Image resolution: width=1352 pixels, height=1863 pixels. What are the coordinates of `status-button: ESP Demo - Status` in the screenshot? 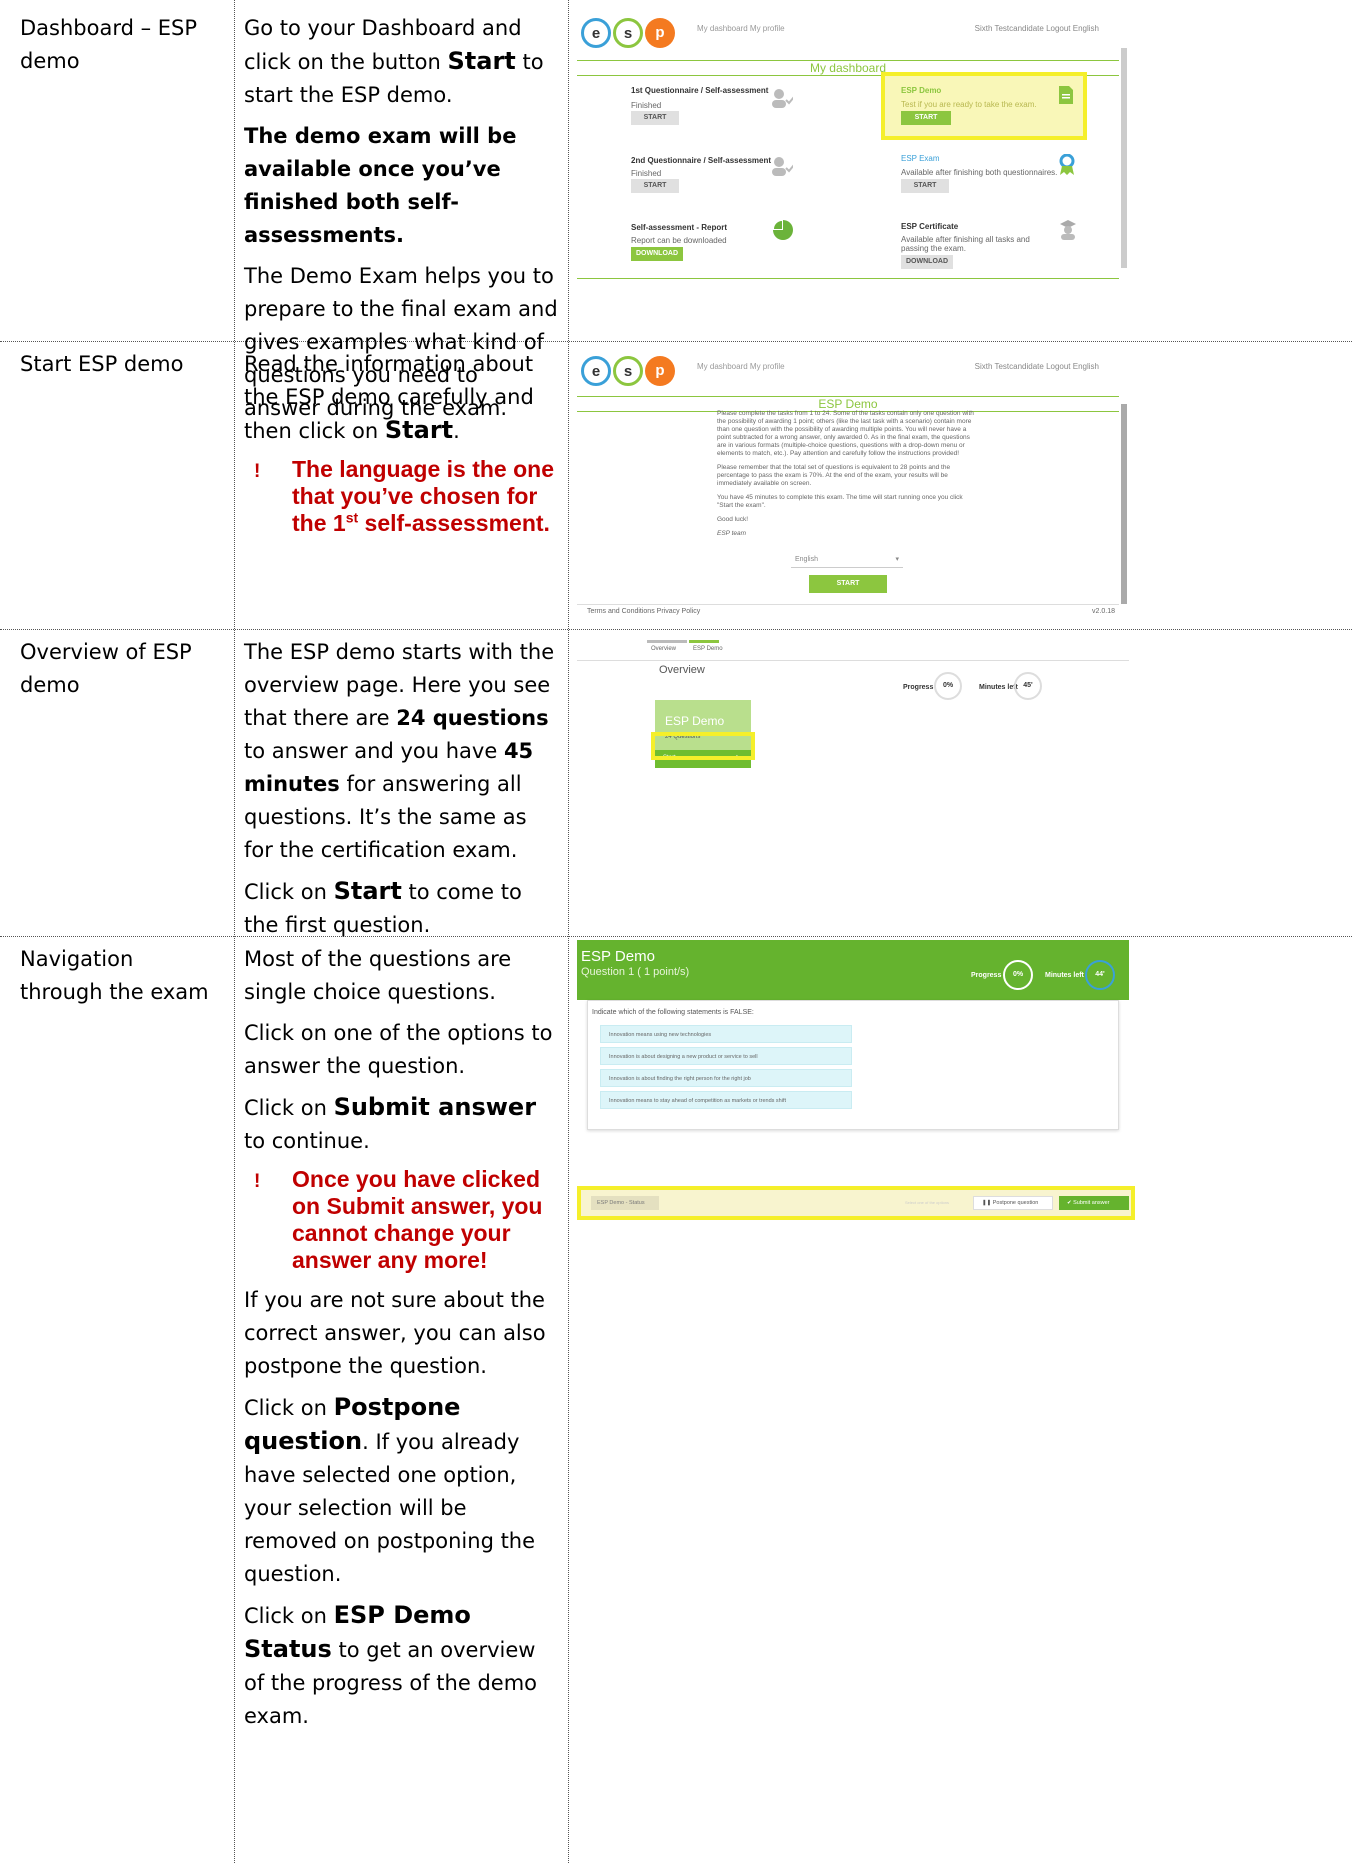 It's located at (625, 1203).